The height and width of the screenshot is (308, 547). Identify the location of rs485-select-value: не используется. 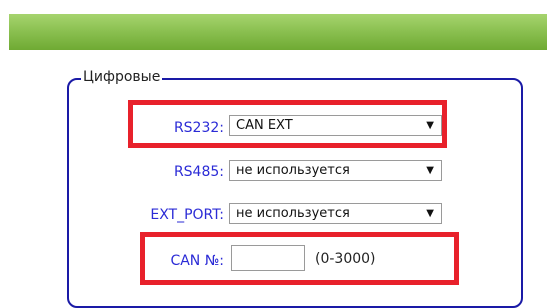
(293, 170).